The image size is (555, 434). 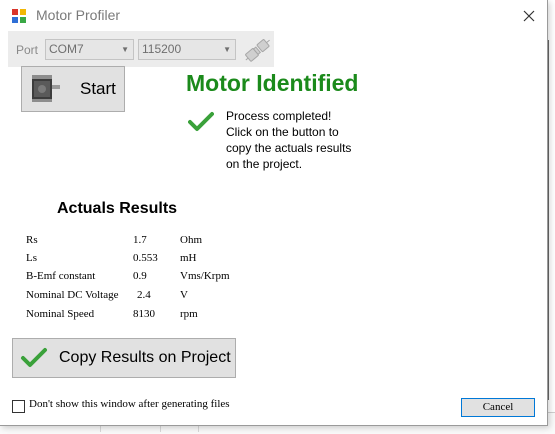 What do you see at coordinates (205, 276) in the screenshot?
I see `result-unit: Vms/Krpm` at bounding box center [205, 276].